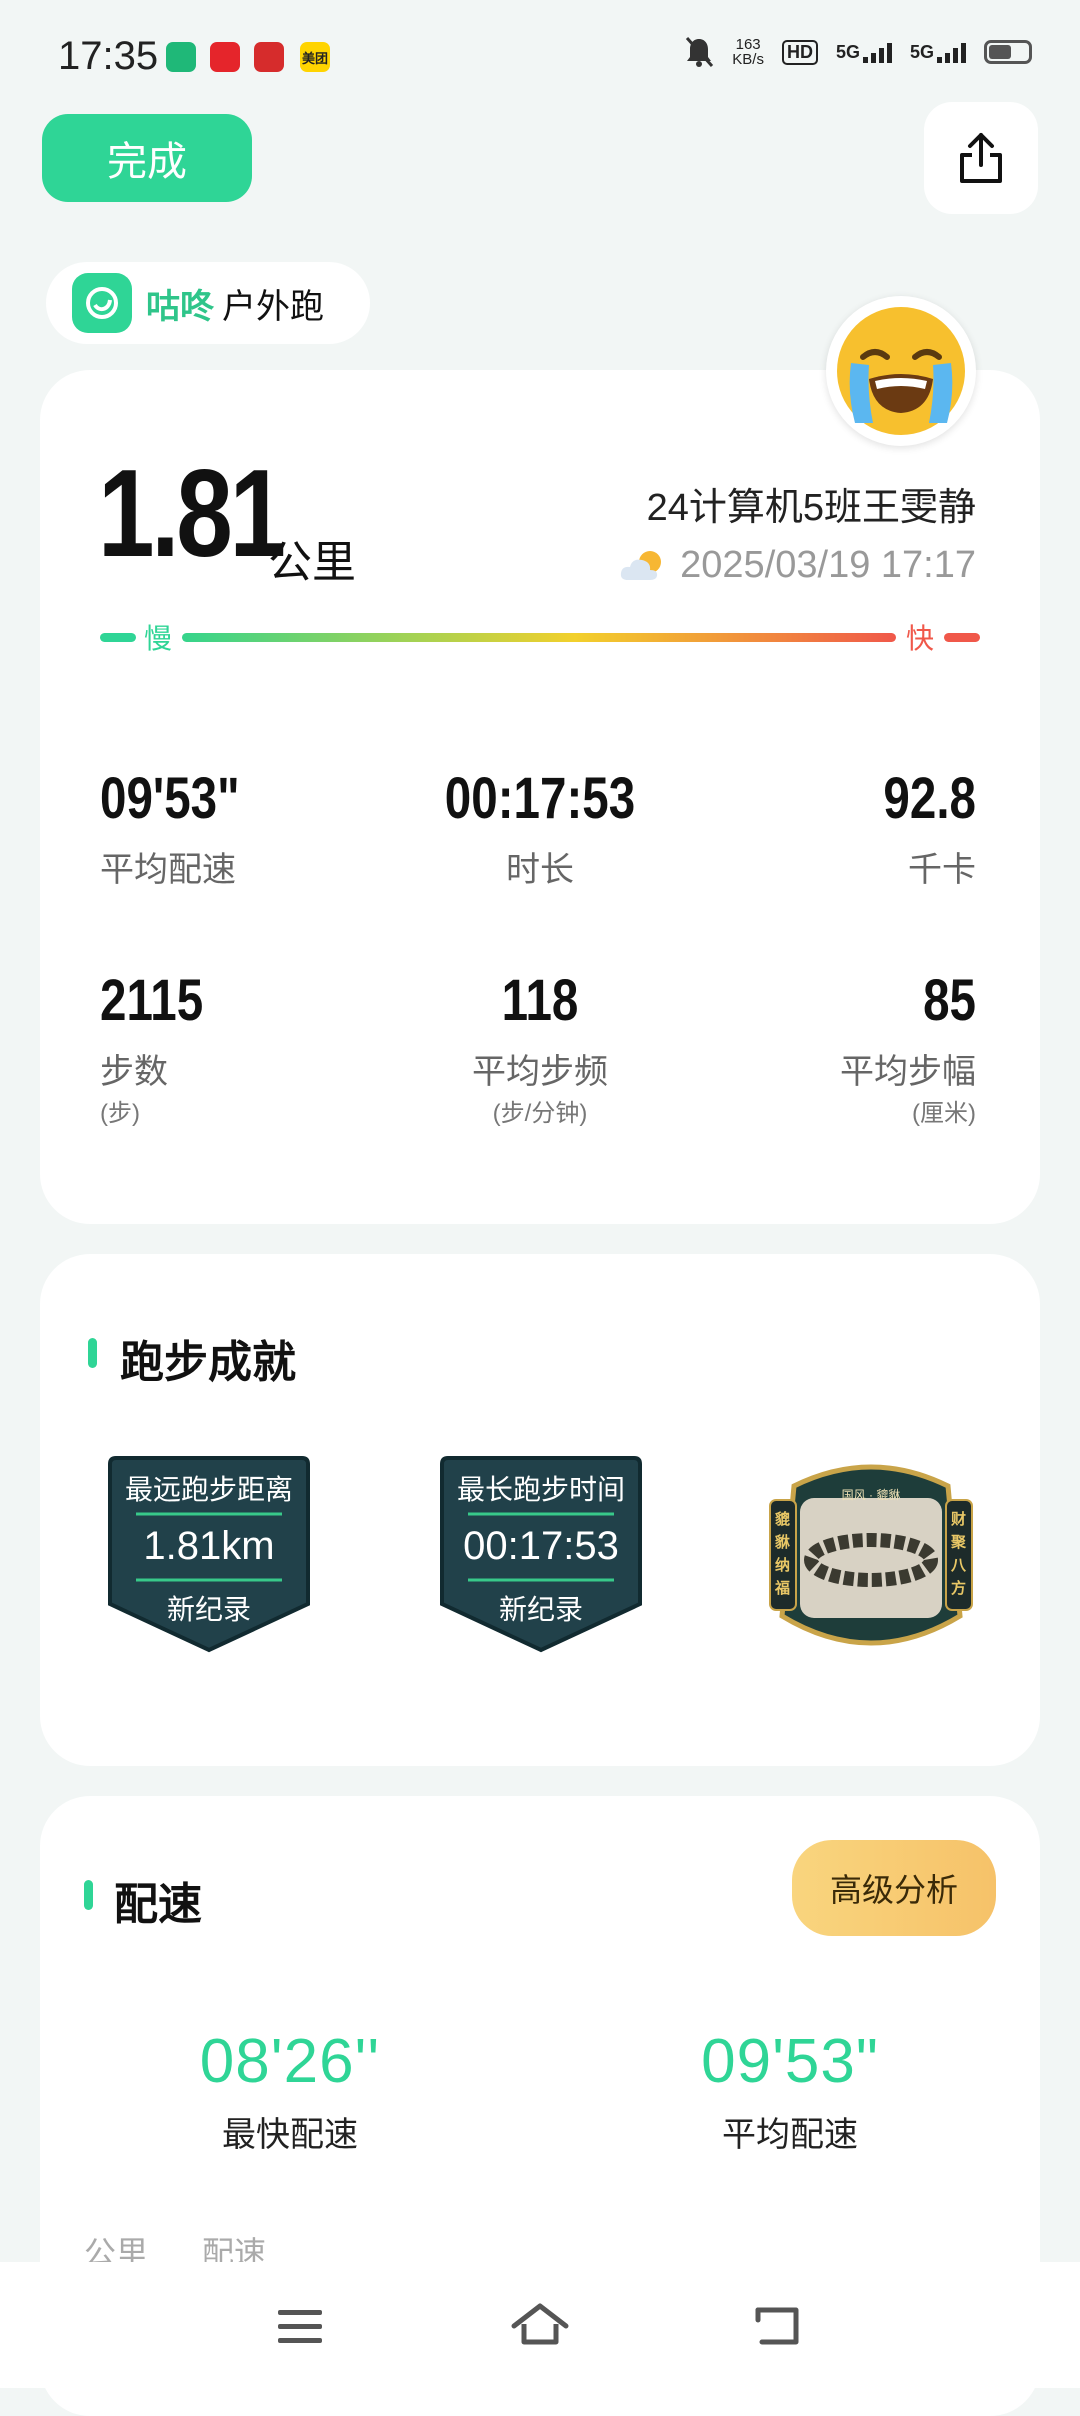 The image size is (1080, 2416). I want to click on status-bar: 17:35 美团 163 KB/s HD 5G 5G, so click(540, 55).